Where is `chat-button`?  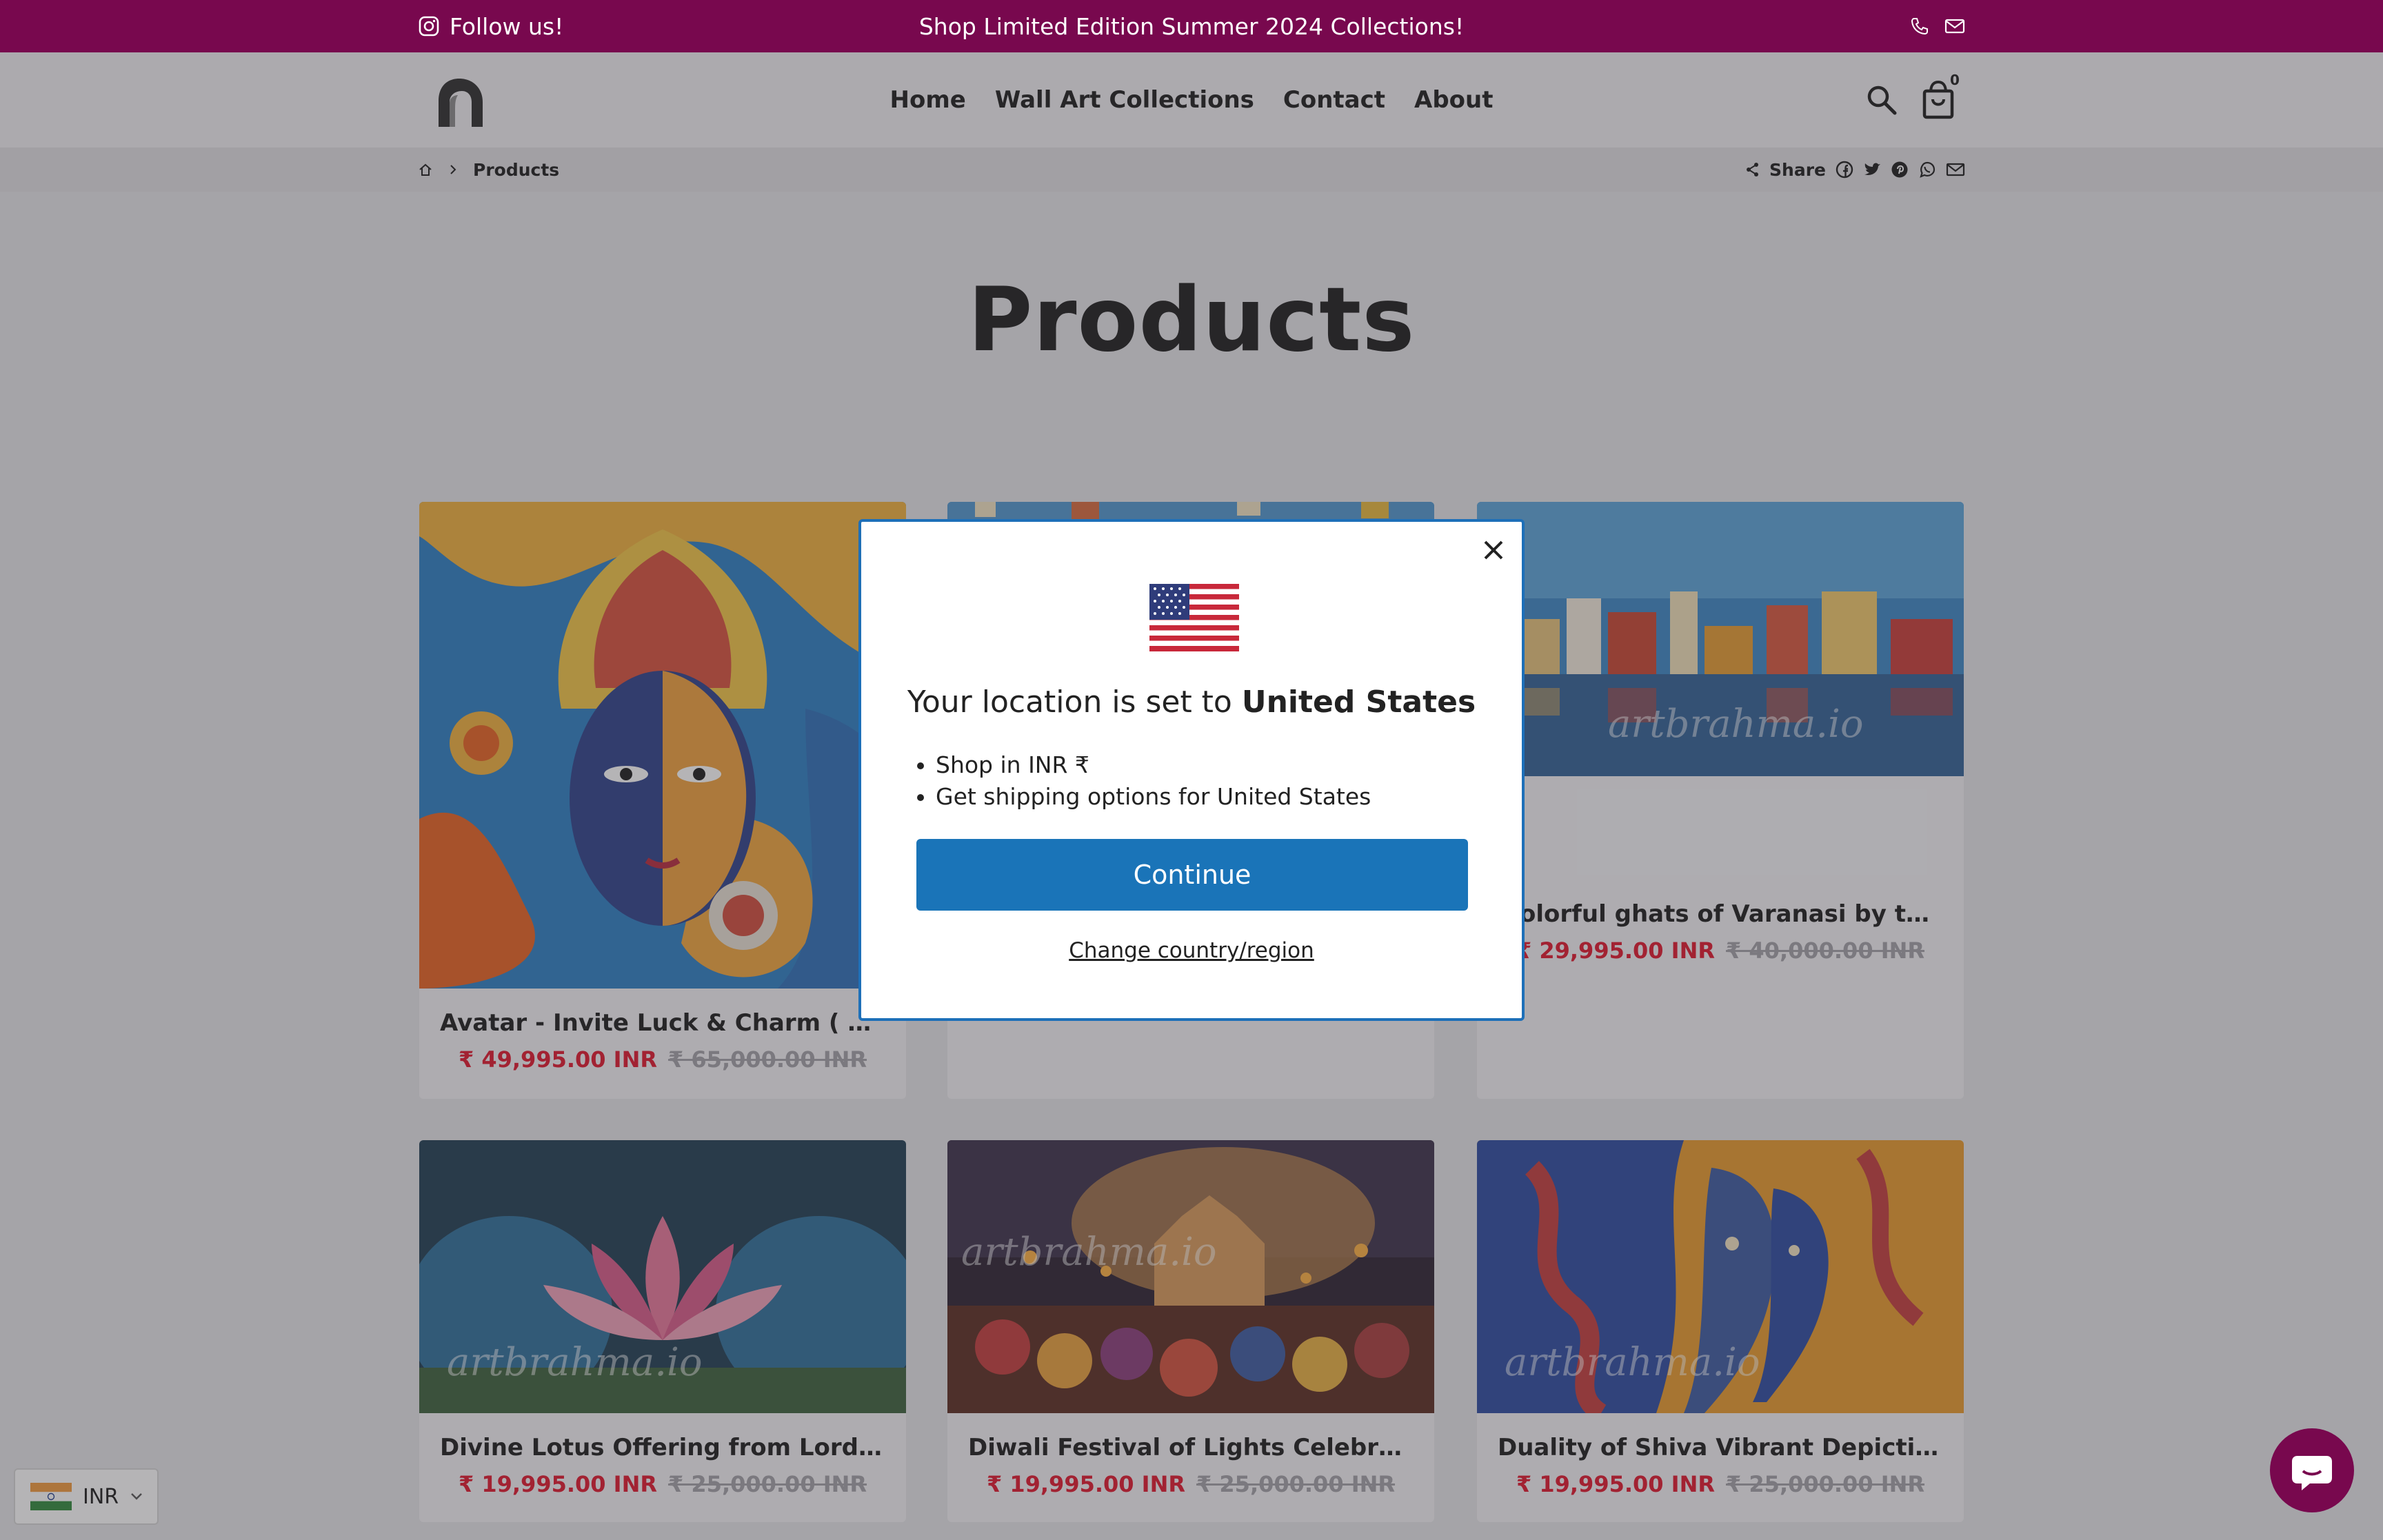 chat-button is located at coordinates (2312, 1470).